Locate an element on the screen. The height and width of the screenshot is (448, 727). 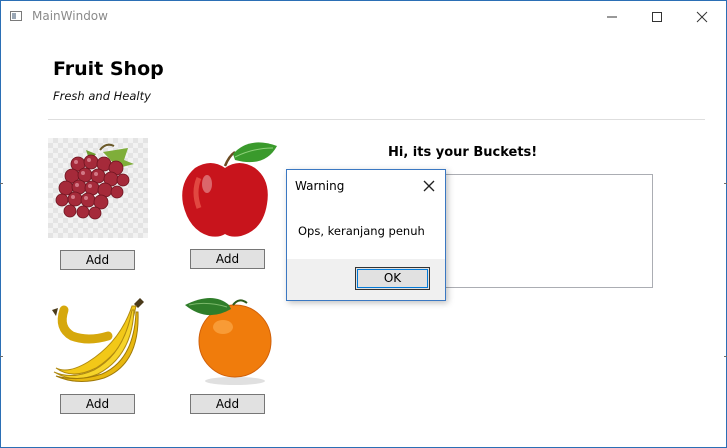
maximize-icon is located at coordinates (657, 17).